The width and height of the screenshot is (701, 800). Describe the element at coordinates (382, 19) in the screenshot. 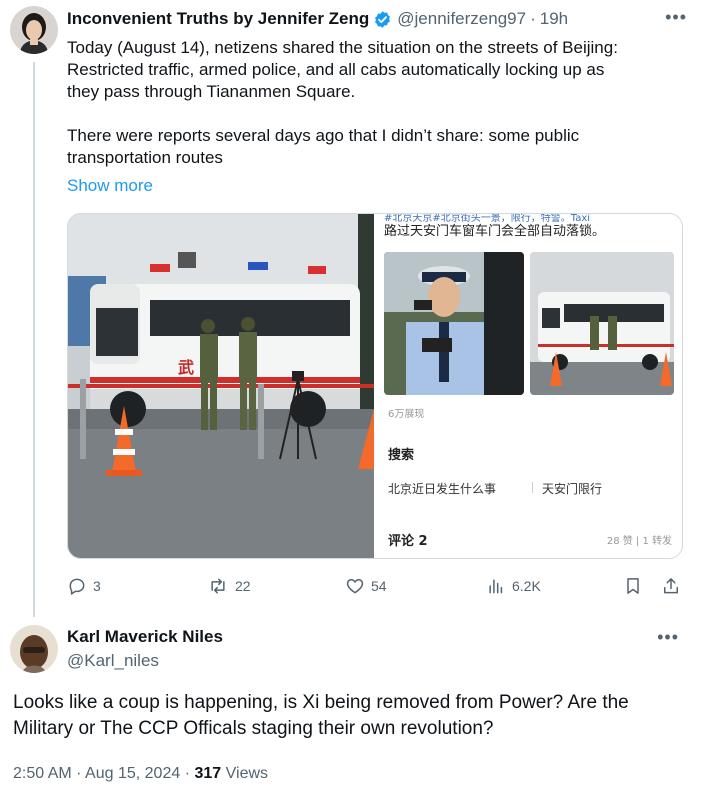

I see `verified-badge-icon` at that location.